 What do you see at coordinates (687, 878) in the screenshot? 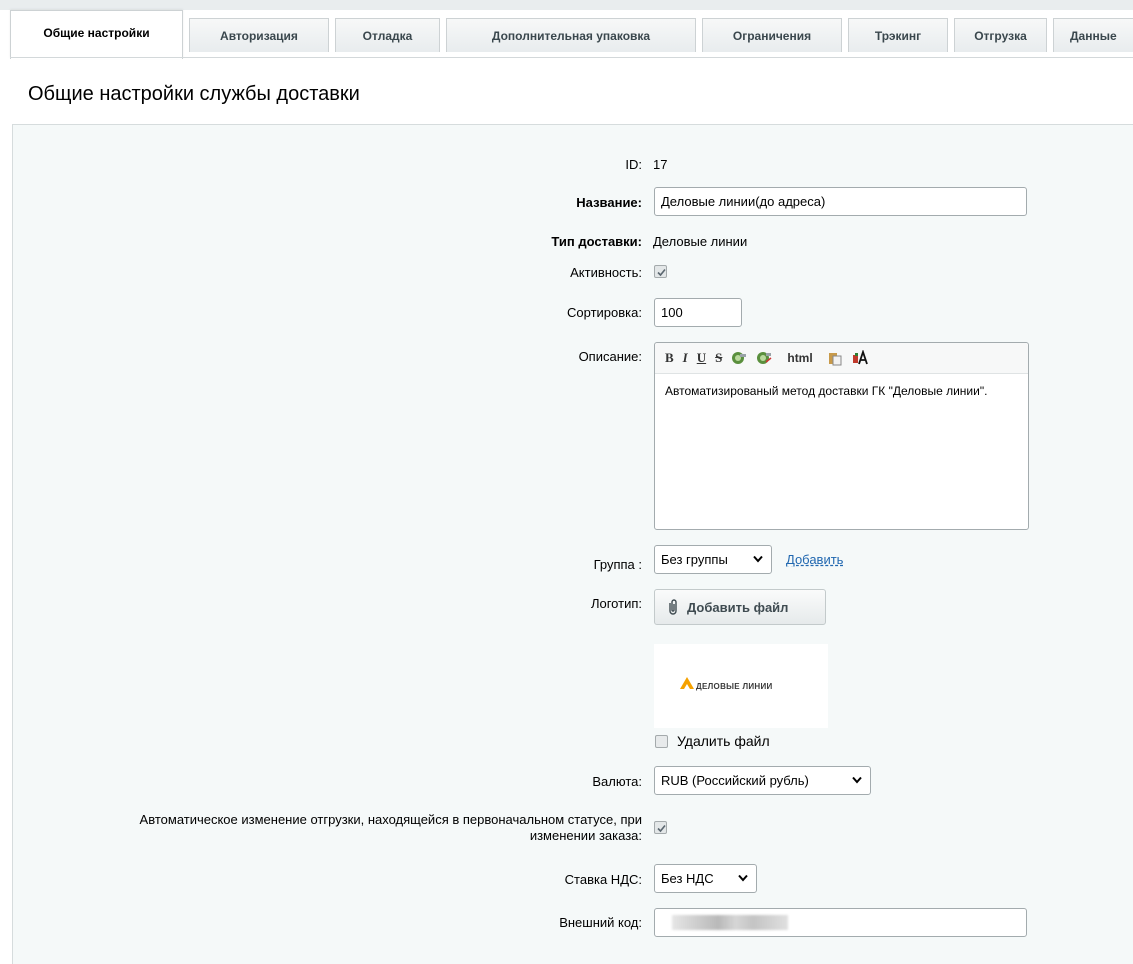
I see `vat-select-value: Без НДС` at bounding box center [687, 878].